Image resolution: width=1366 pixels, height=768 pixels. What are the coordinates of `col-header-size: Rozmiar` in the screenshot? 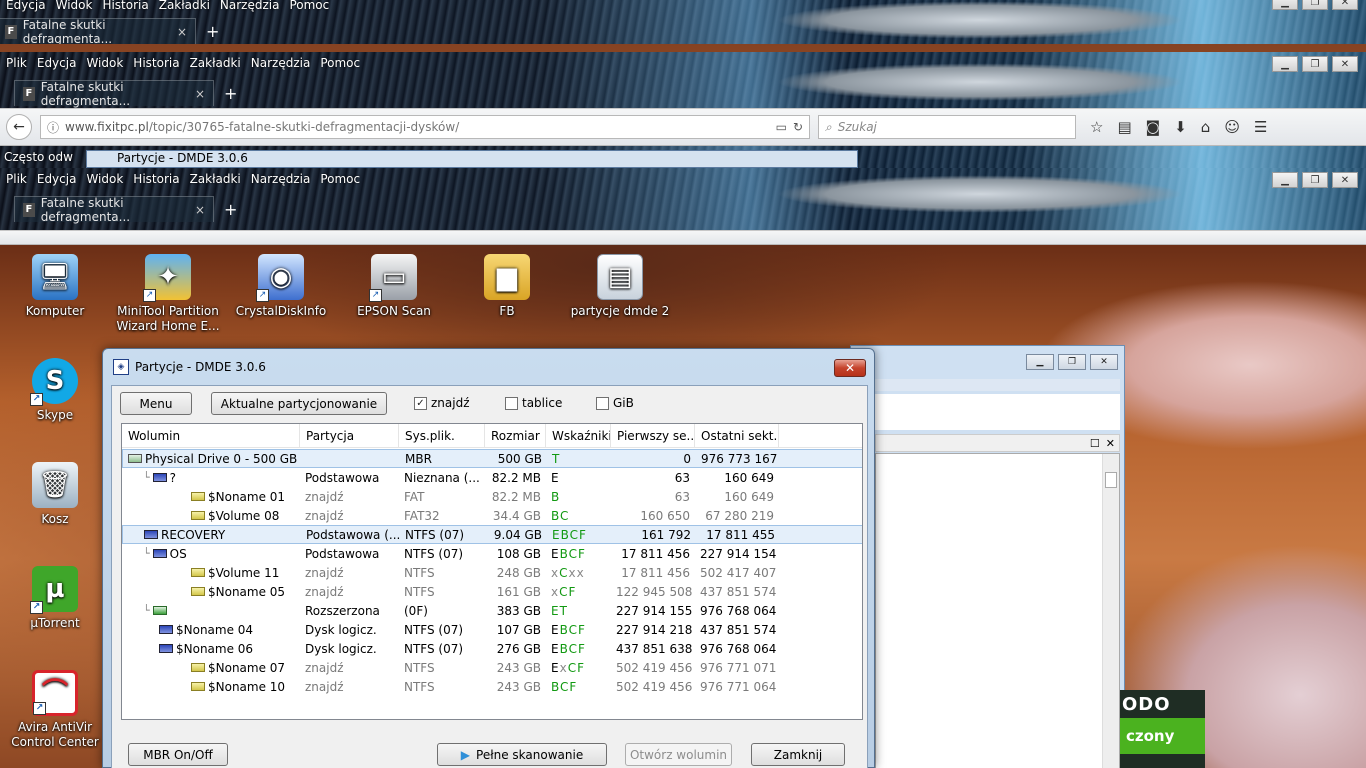 It's located at (515, 436).